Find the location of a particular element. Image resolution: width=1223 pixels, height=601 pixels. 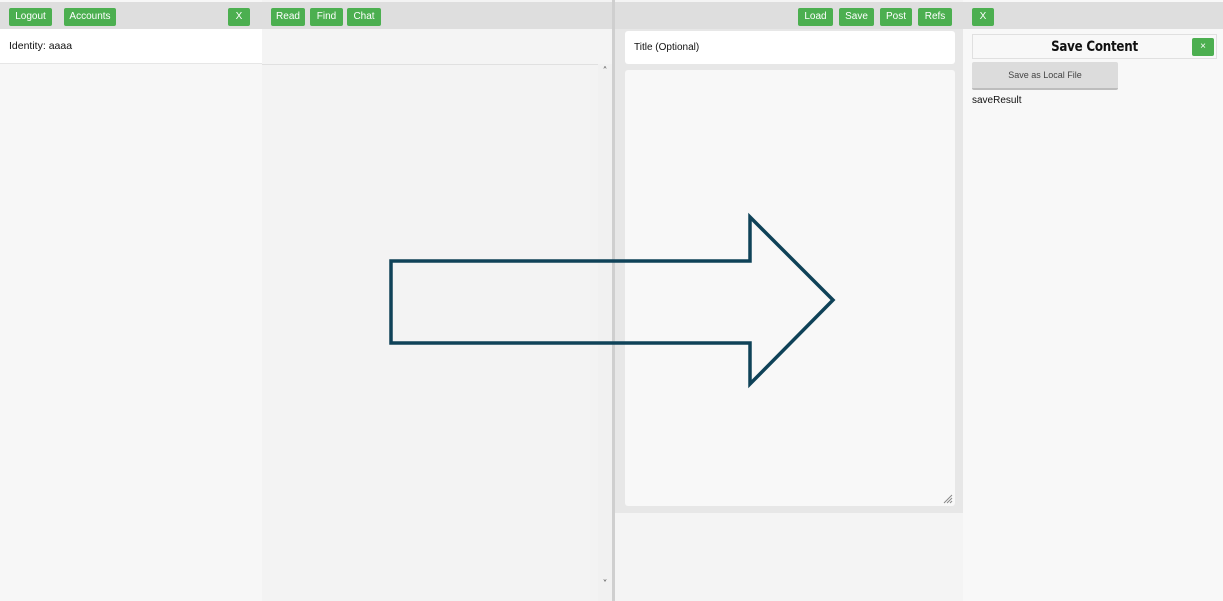

save-result-text: saveResult is located at coordinates (997, 100).